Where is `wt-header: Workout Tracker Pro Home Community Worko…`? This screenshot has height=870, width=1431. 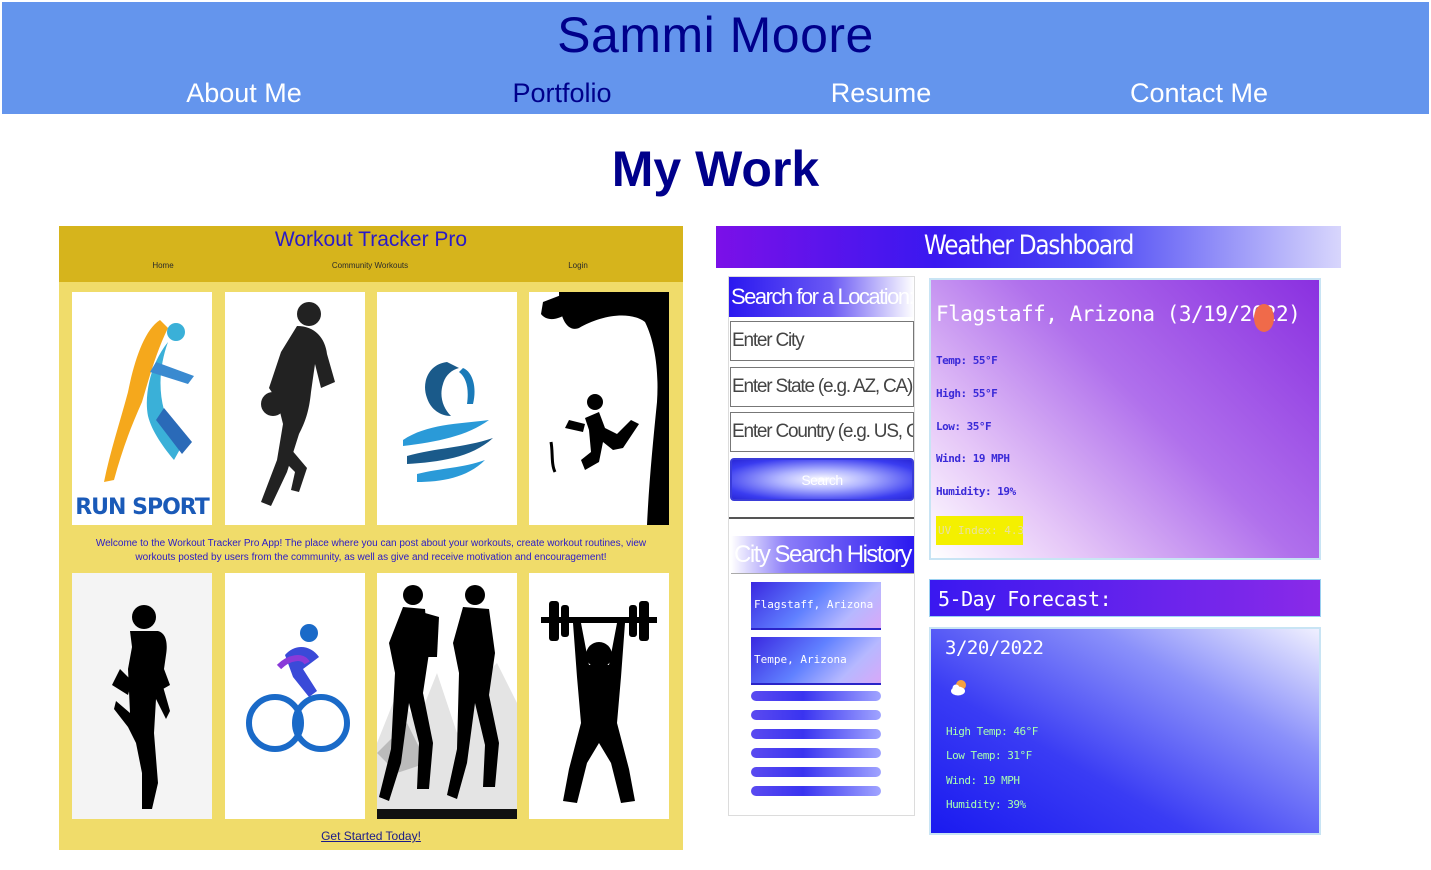
wt-header: Workout Tracker Pro Home Community Worko… is located at coordinates (371, 254).